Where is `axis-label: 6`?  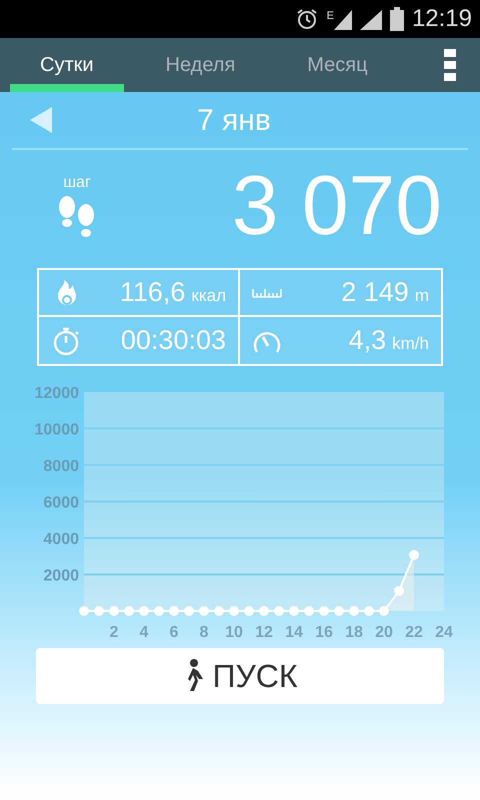
axis-label: 6 is located at coordinates (174, 632).